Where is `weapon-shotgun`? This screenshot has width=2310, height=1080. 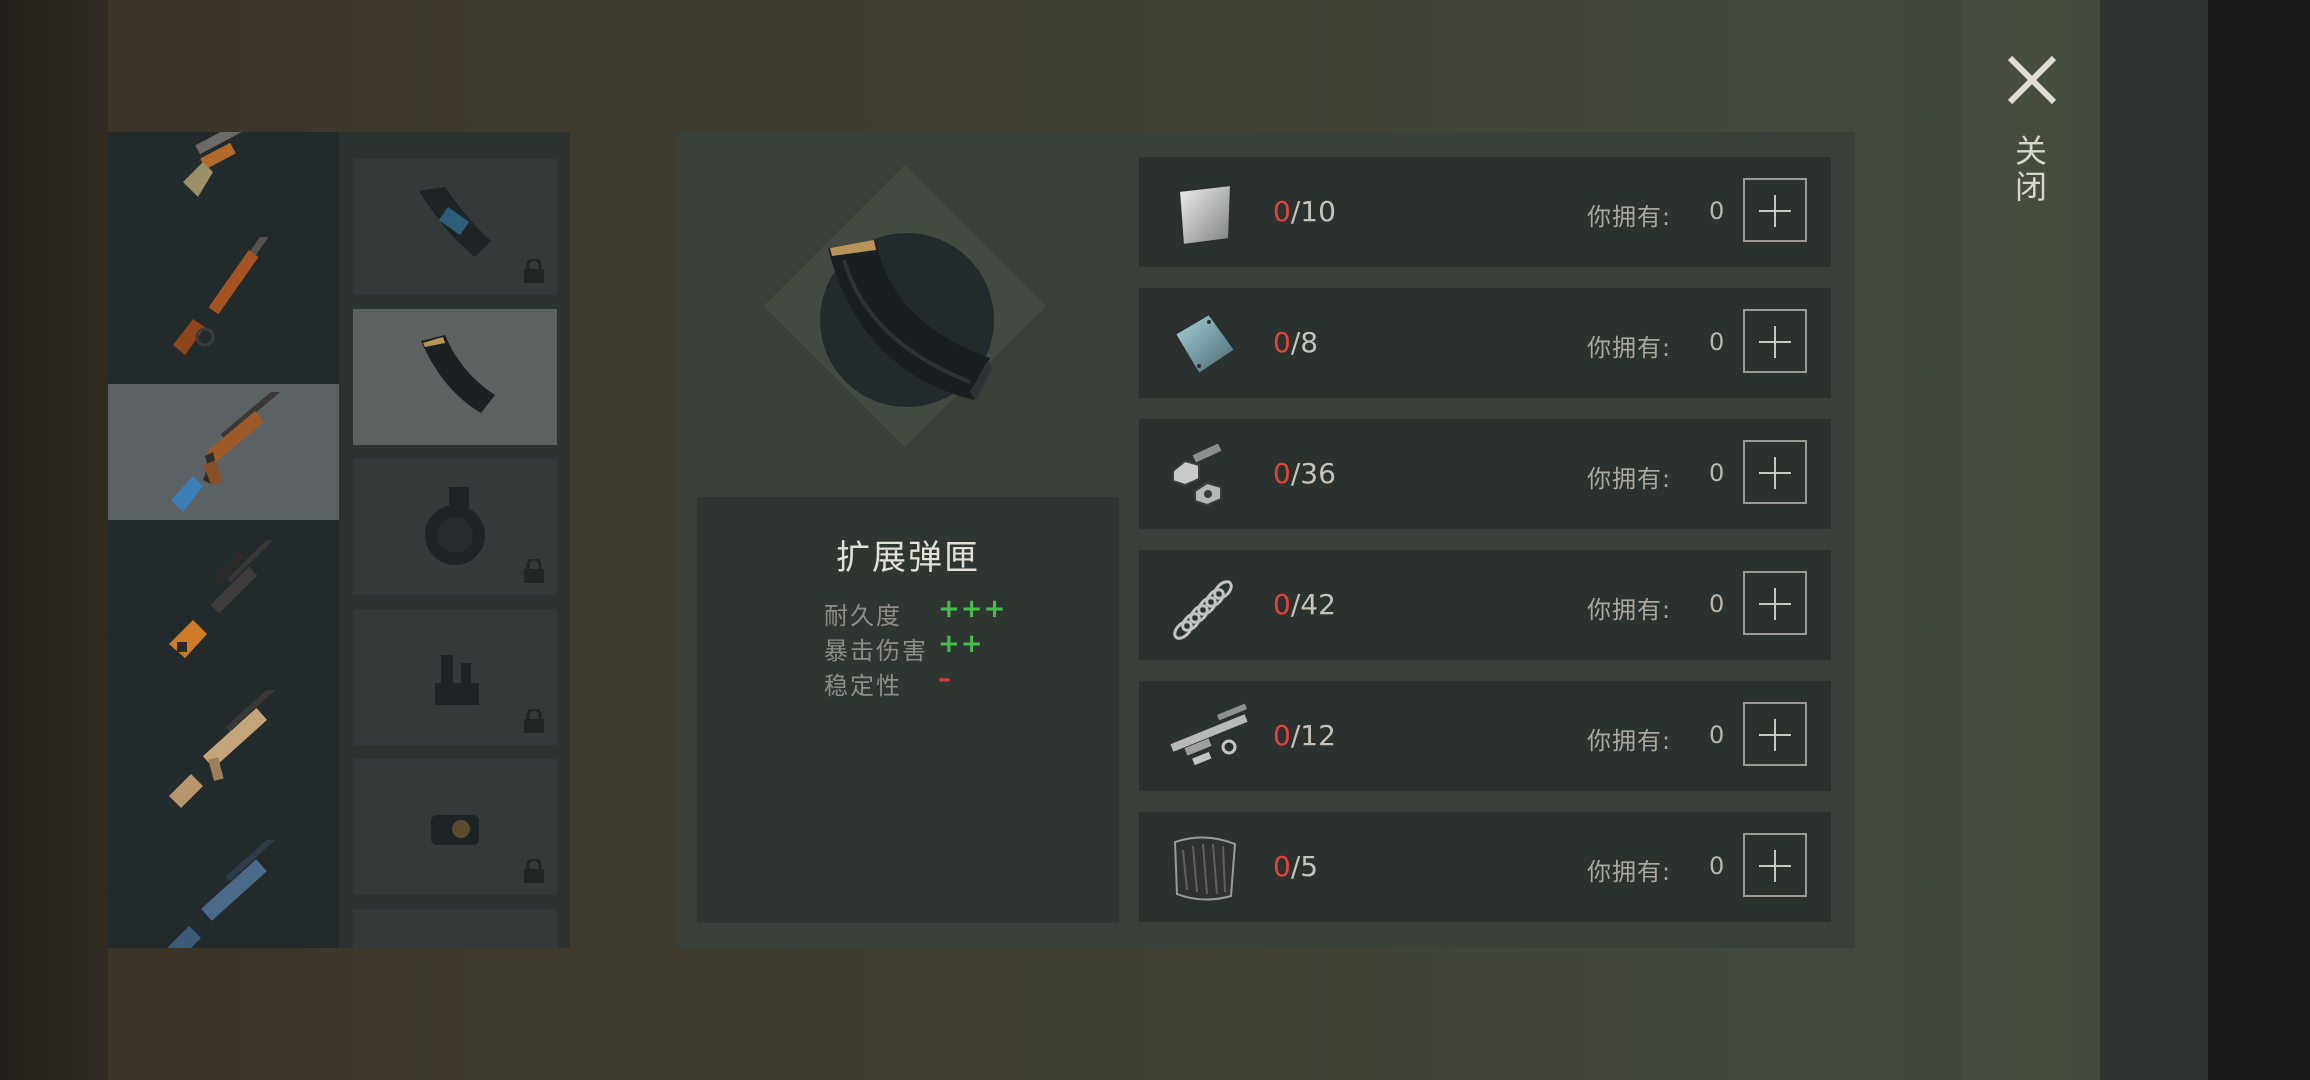 weapon-shotgun is located at coordinates (223, 181).